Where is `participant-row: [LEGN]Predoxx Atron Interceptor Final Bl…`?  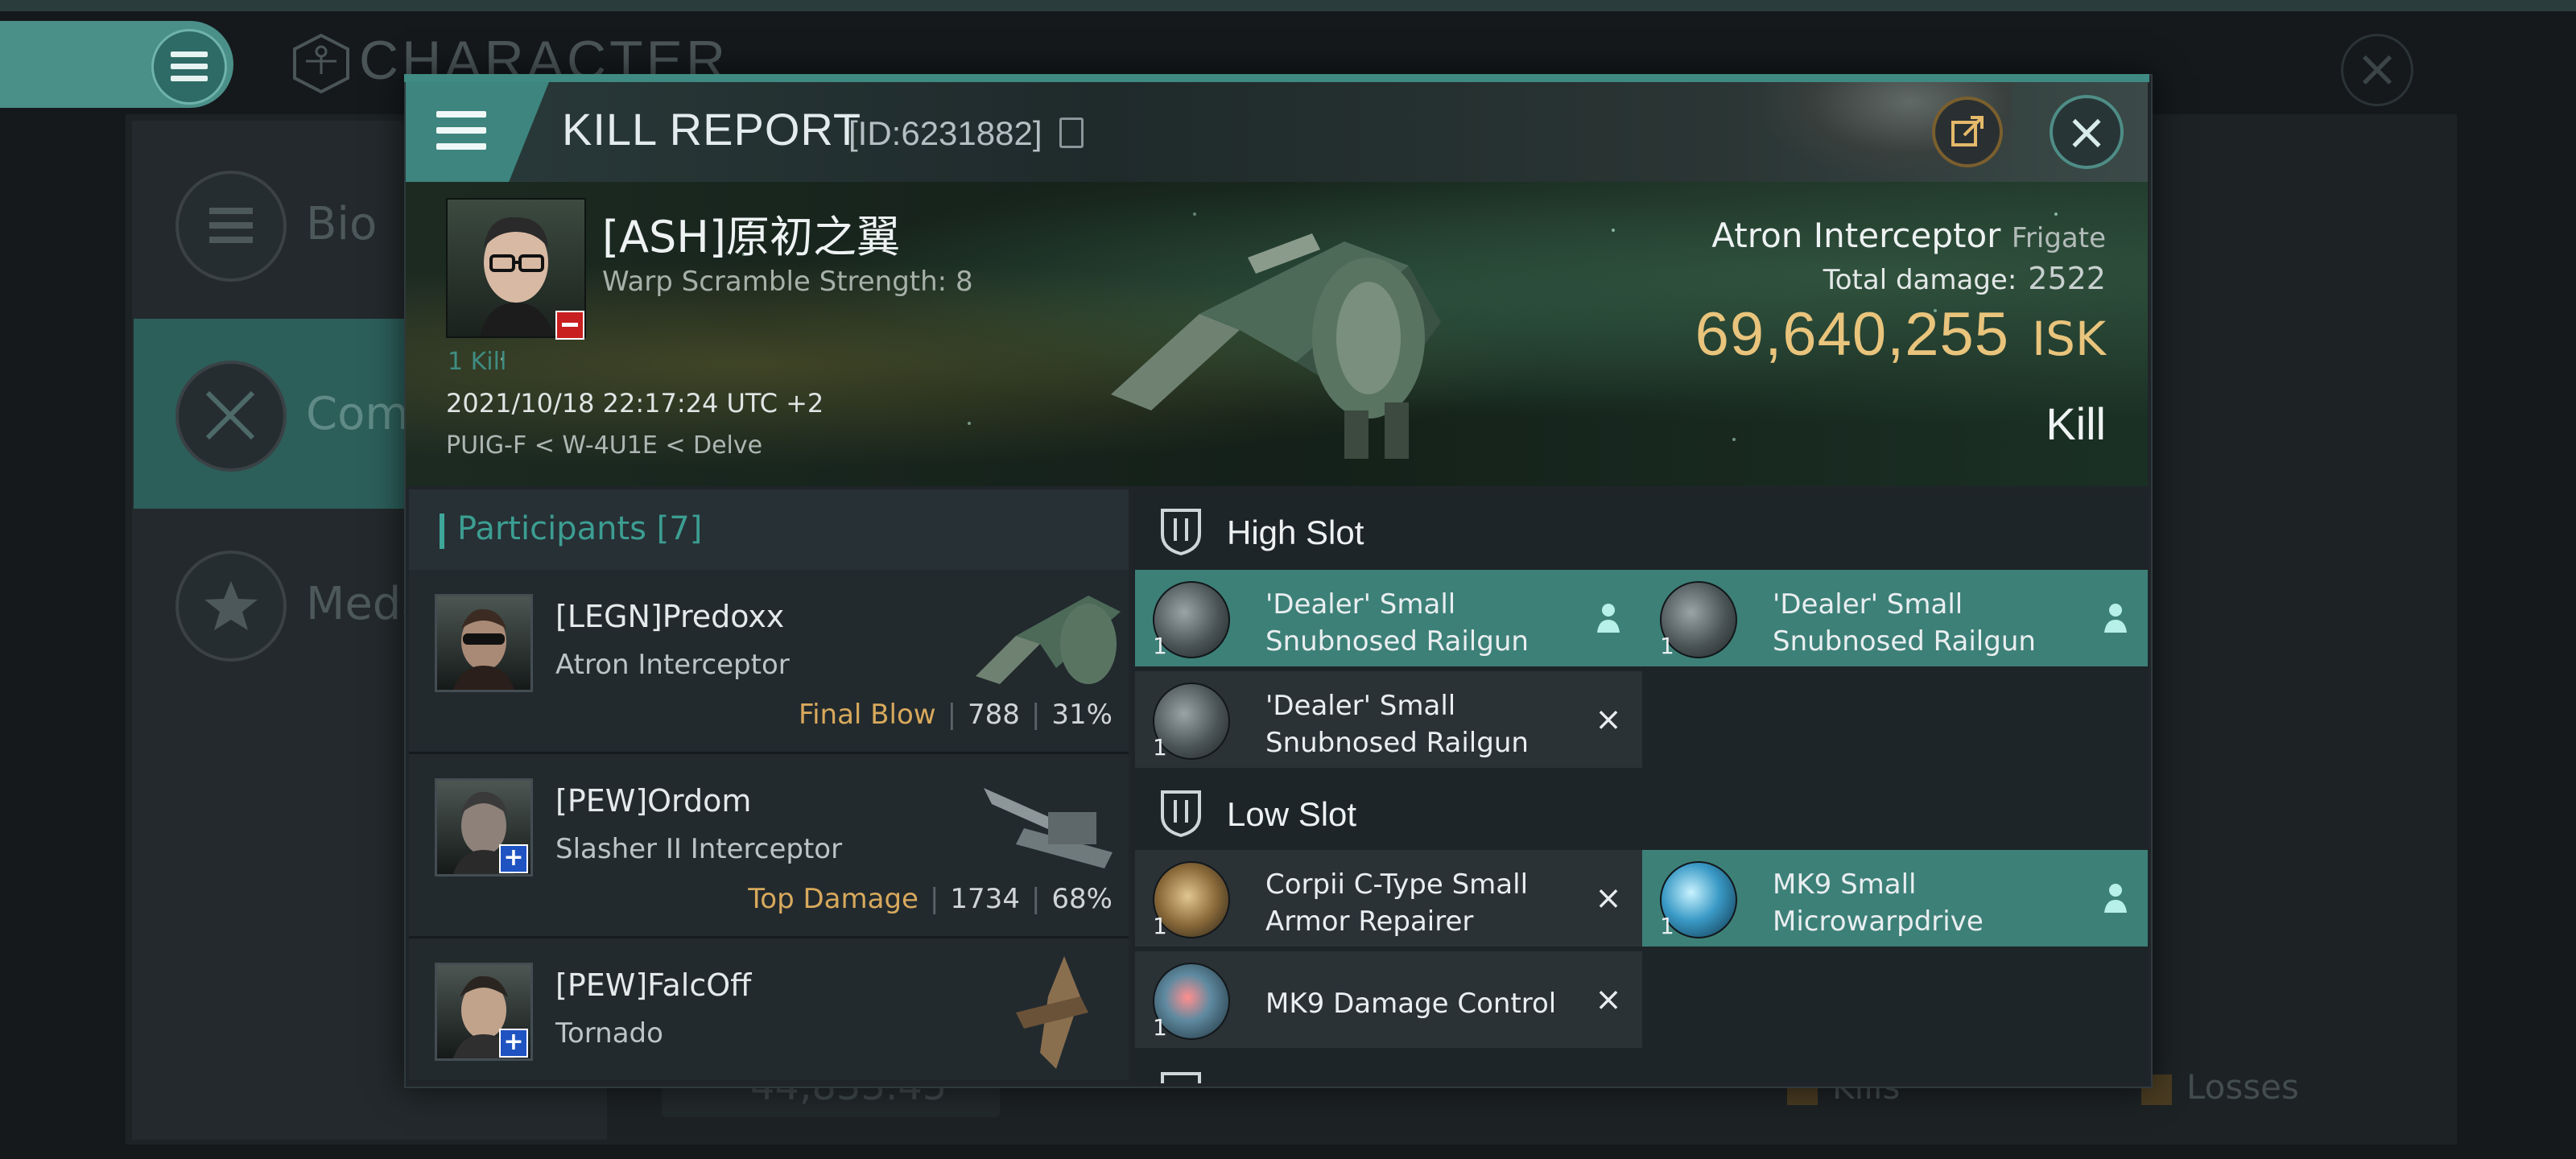
participant-row: [LEGN]Predoxx Atron Interceptor Final Bl… is located at coordinates (769, 662).